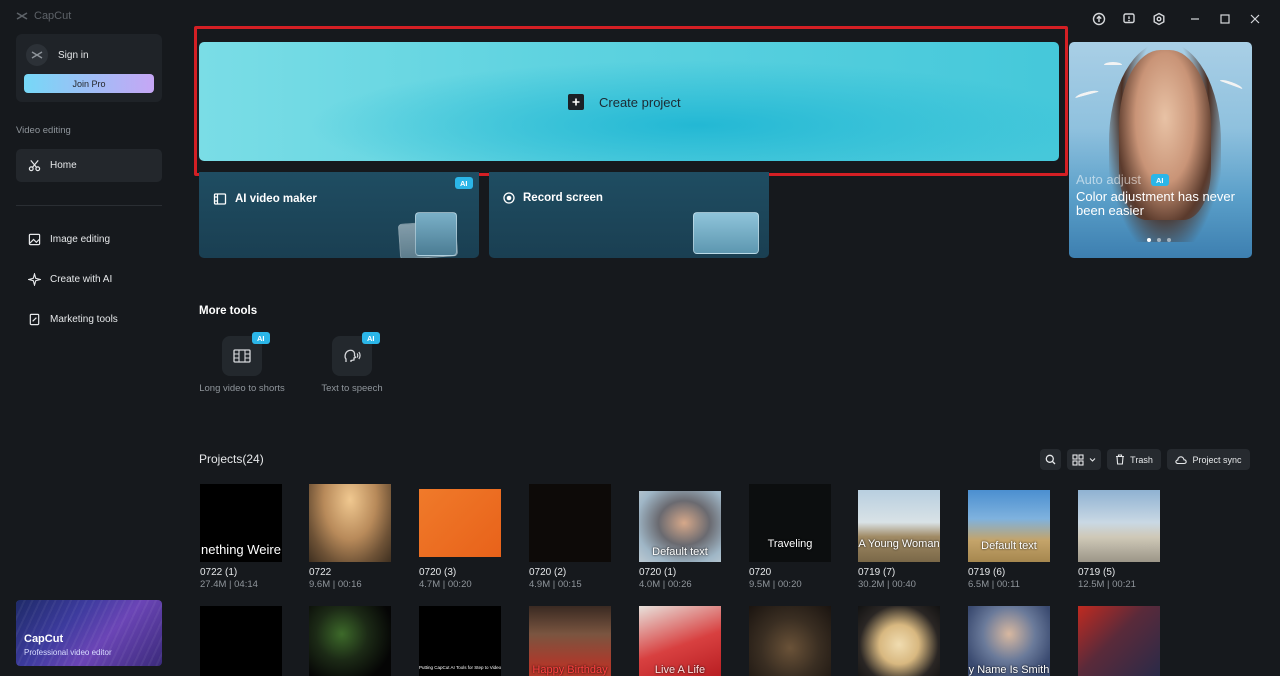 The image size is (1280, 676). I want to click on sidebar-item-label: Home, so click(63, 165).